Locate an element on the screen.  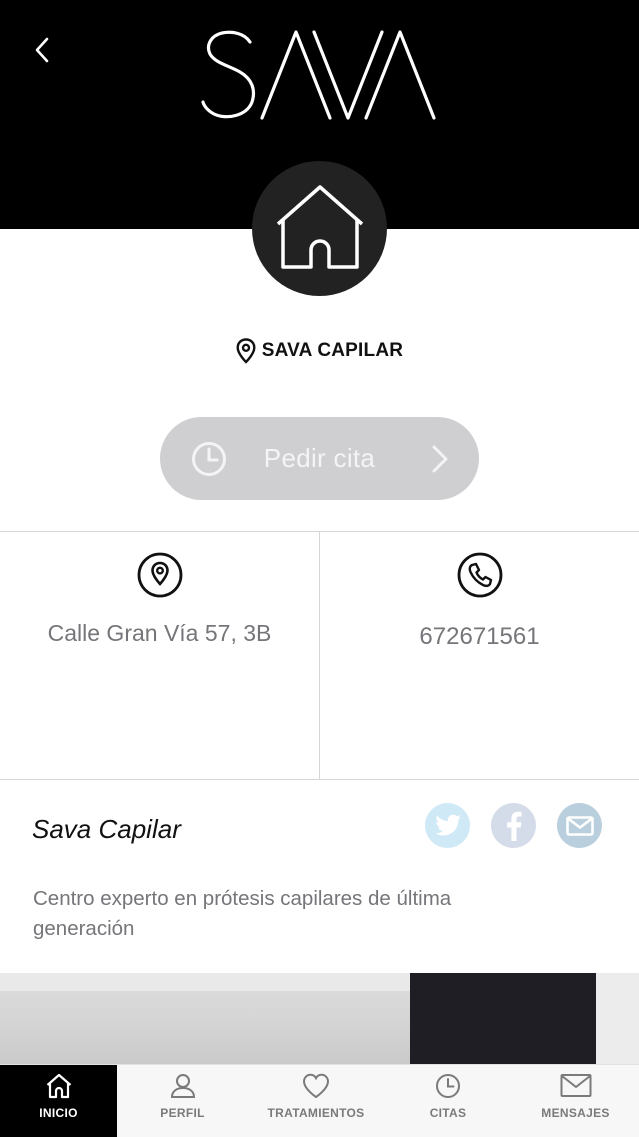
twitter-button is located at coordinates (447, 825).